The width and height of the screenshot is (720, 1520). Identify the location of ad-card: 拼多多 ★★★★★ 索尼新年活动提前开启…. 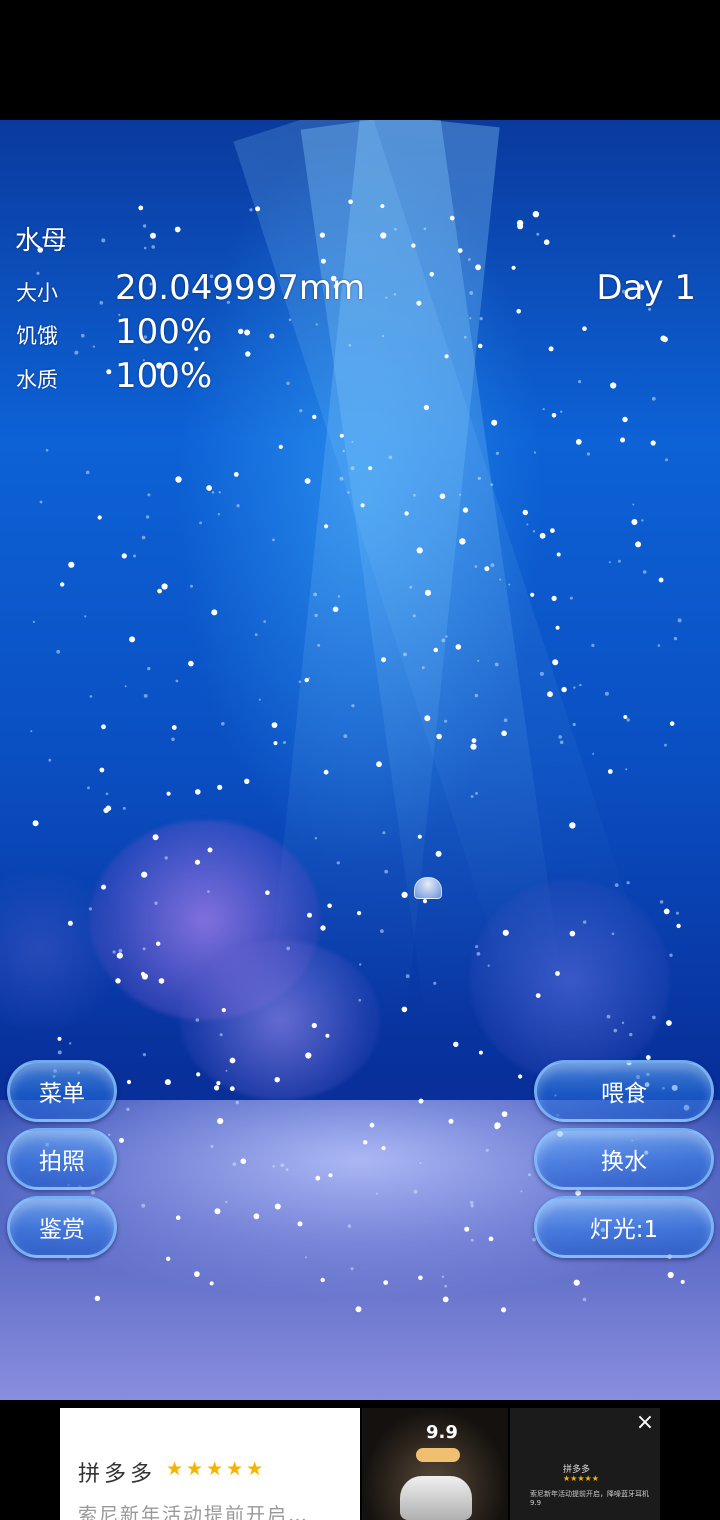
(210, 1464).